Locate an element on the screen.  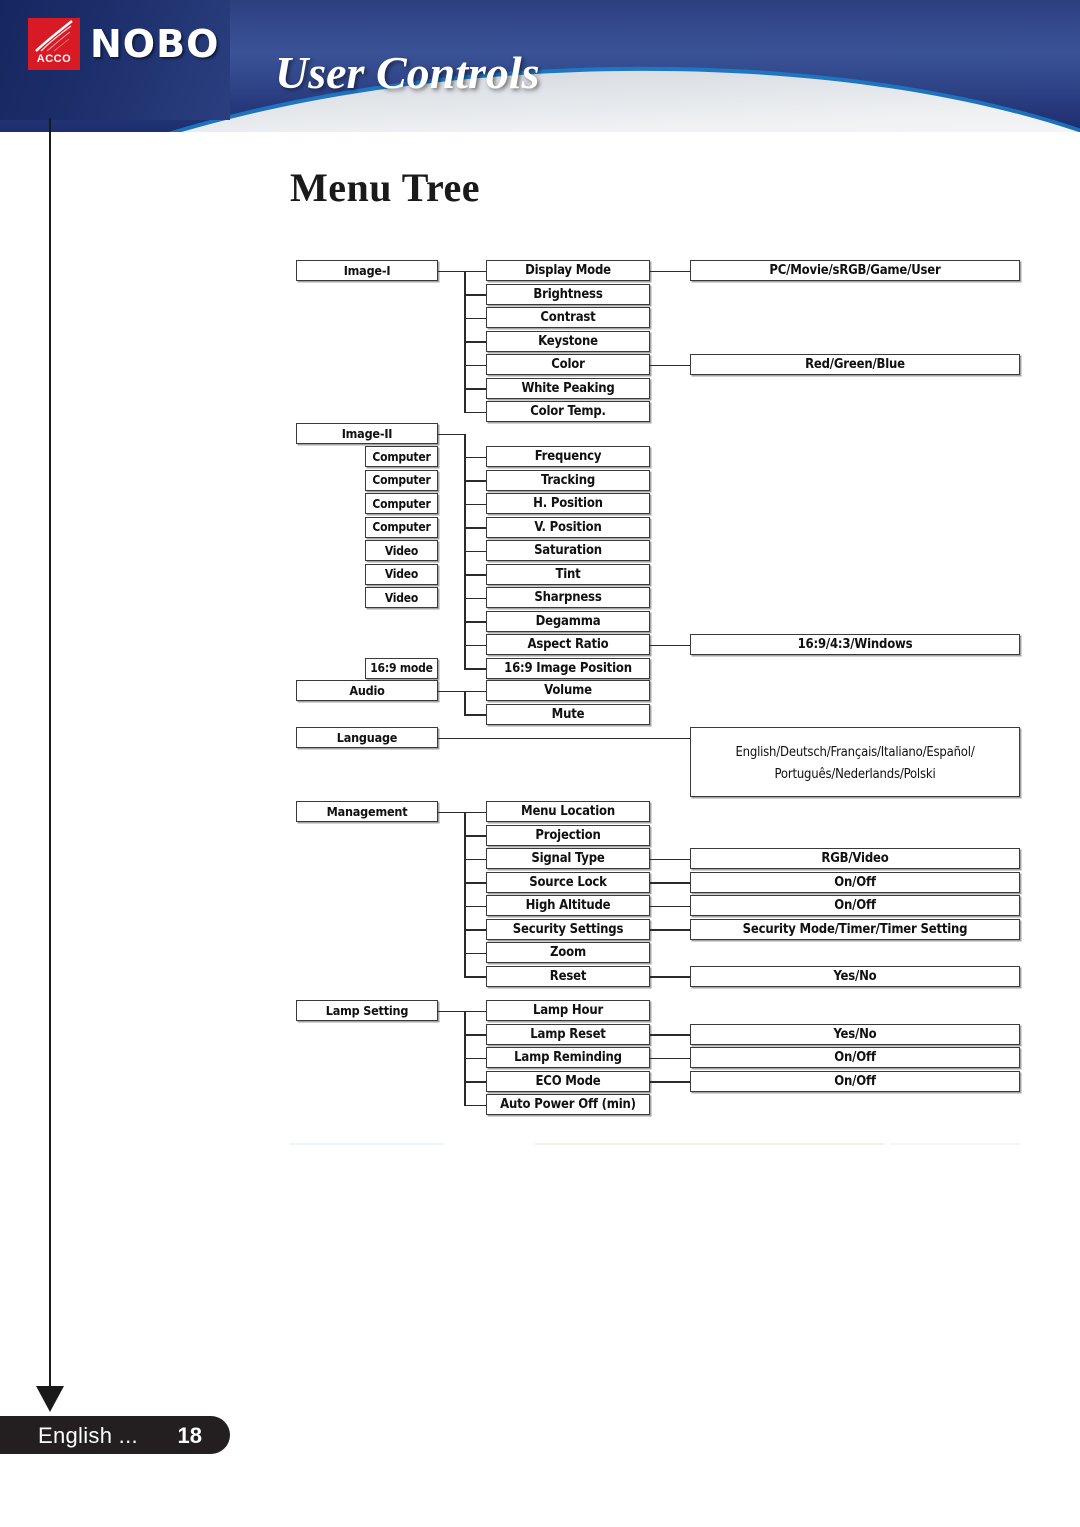
language-values-line-2: Português/Nederlands/Polski is located at coordinates (855, 775).